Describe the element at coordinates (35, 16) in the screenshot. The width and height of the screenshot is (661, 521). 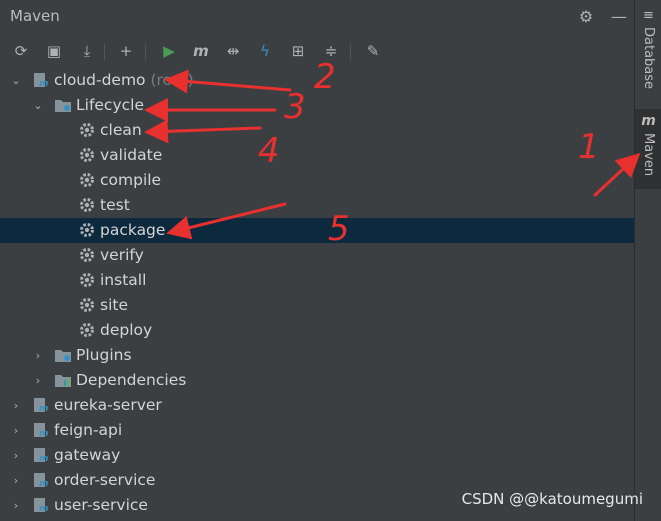
I see `panel-title: Maven` at that location.